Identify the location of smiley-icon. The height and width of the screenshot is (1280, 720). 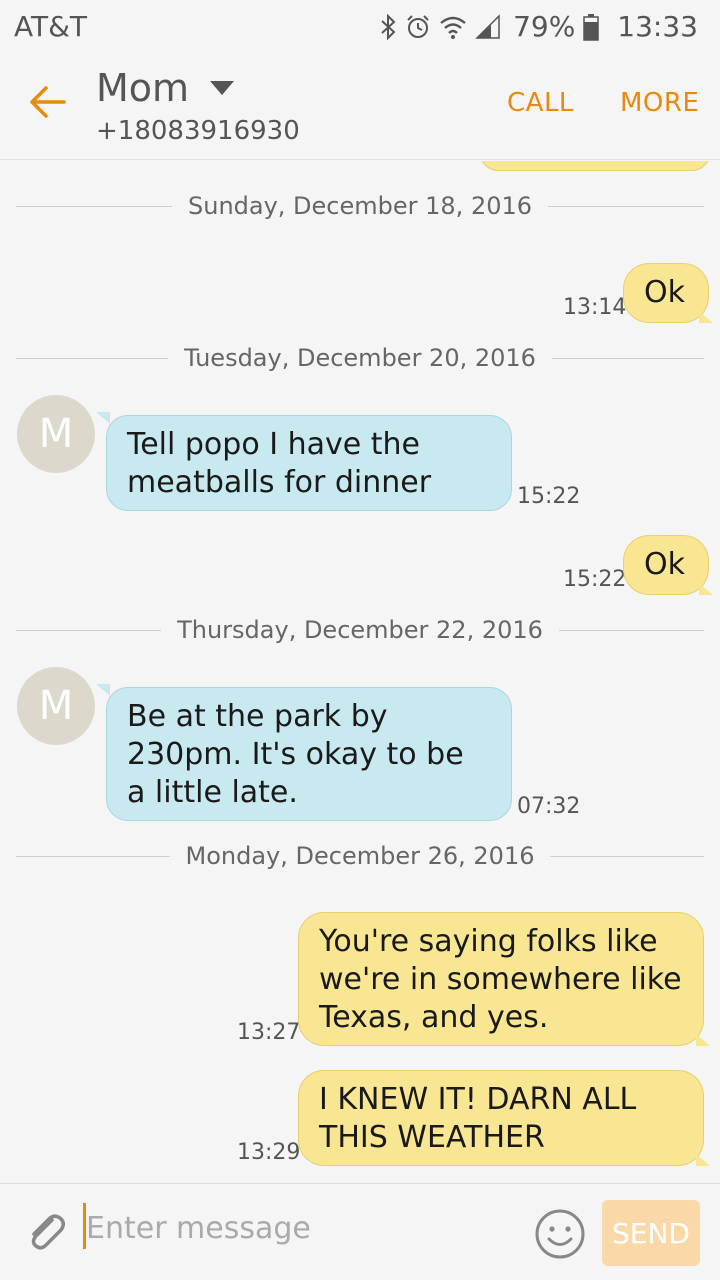
(560, 1236).